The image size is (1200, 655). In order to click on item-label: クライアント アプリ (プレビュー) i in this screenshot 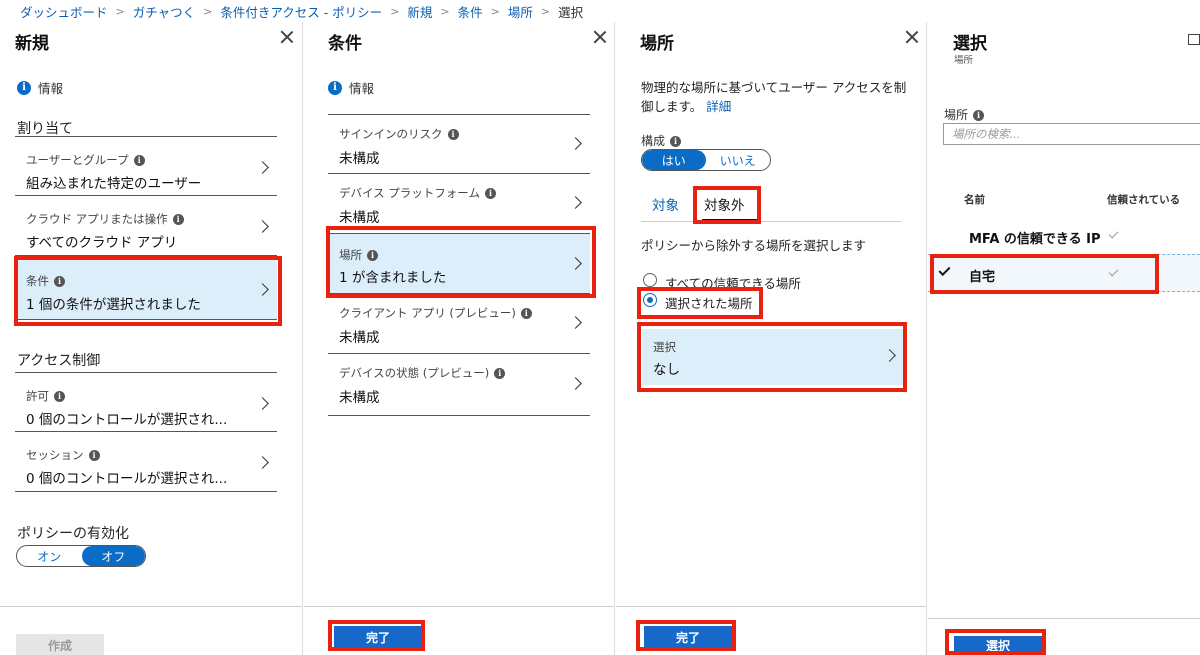, I will do `click(435, 313)`.